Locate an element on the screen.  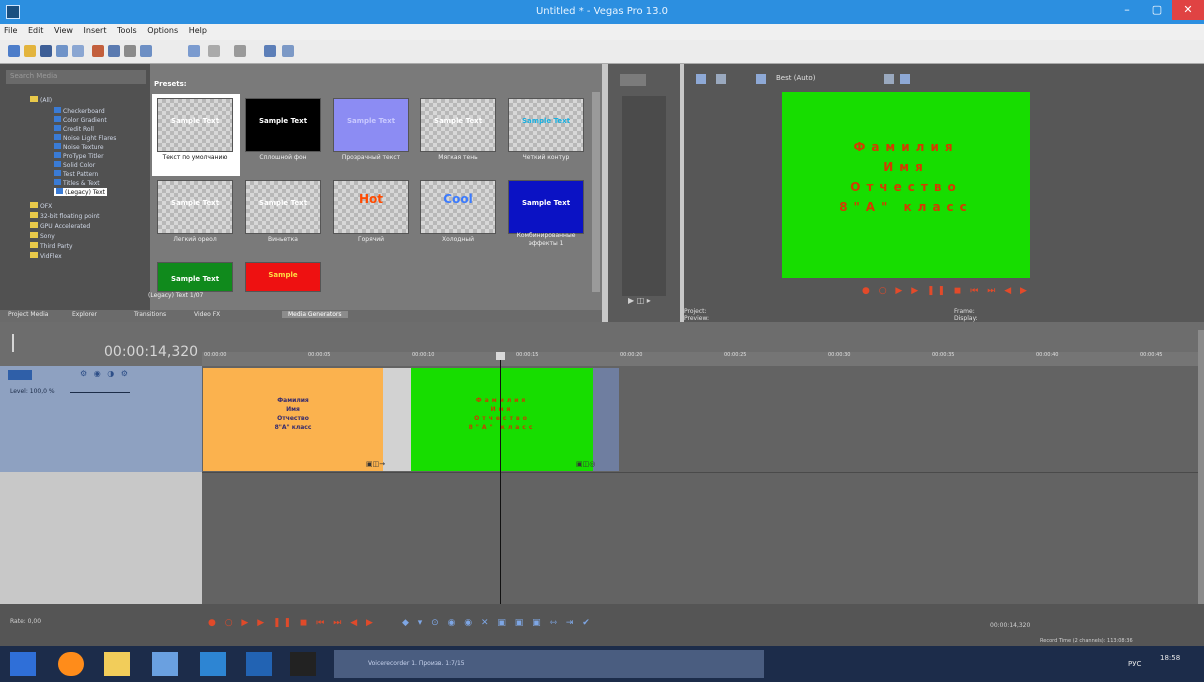
save-icon is located at coordinates (46, 51).